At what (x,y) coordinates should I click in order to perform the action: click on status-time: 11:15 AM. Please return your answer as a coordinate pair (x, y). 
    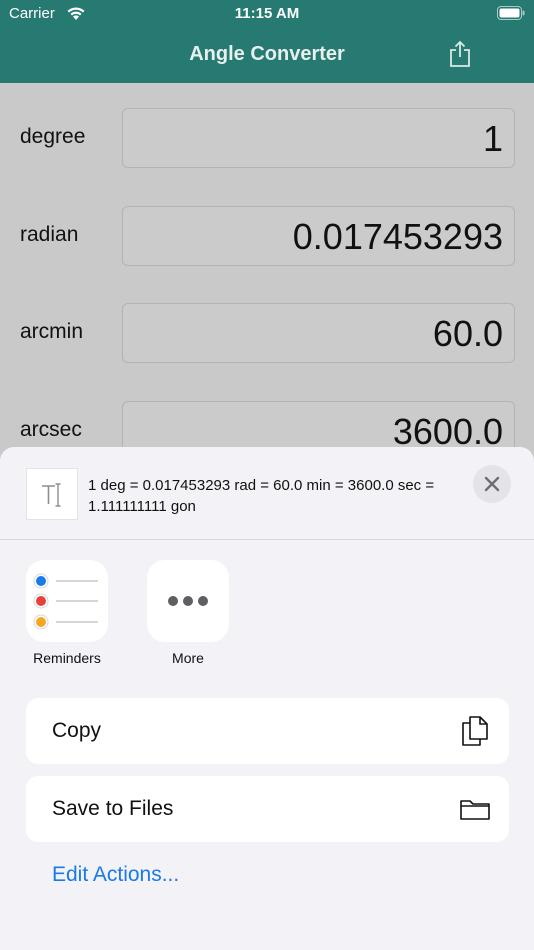
    Looking at the image, I should click on (267, 13).